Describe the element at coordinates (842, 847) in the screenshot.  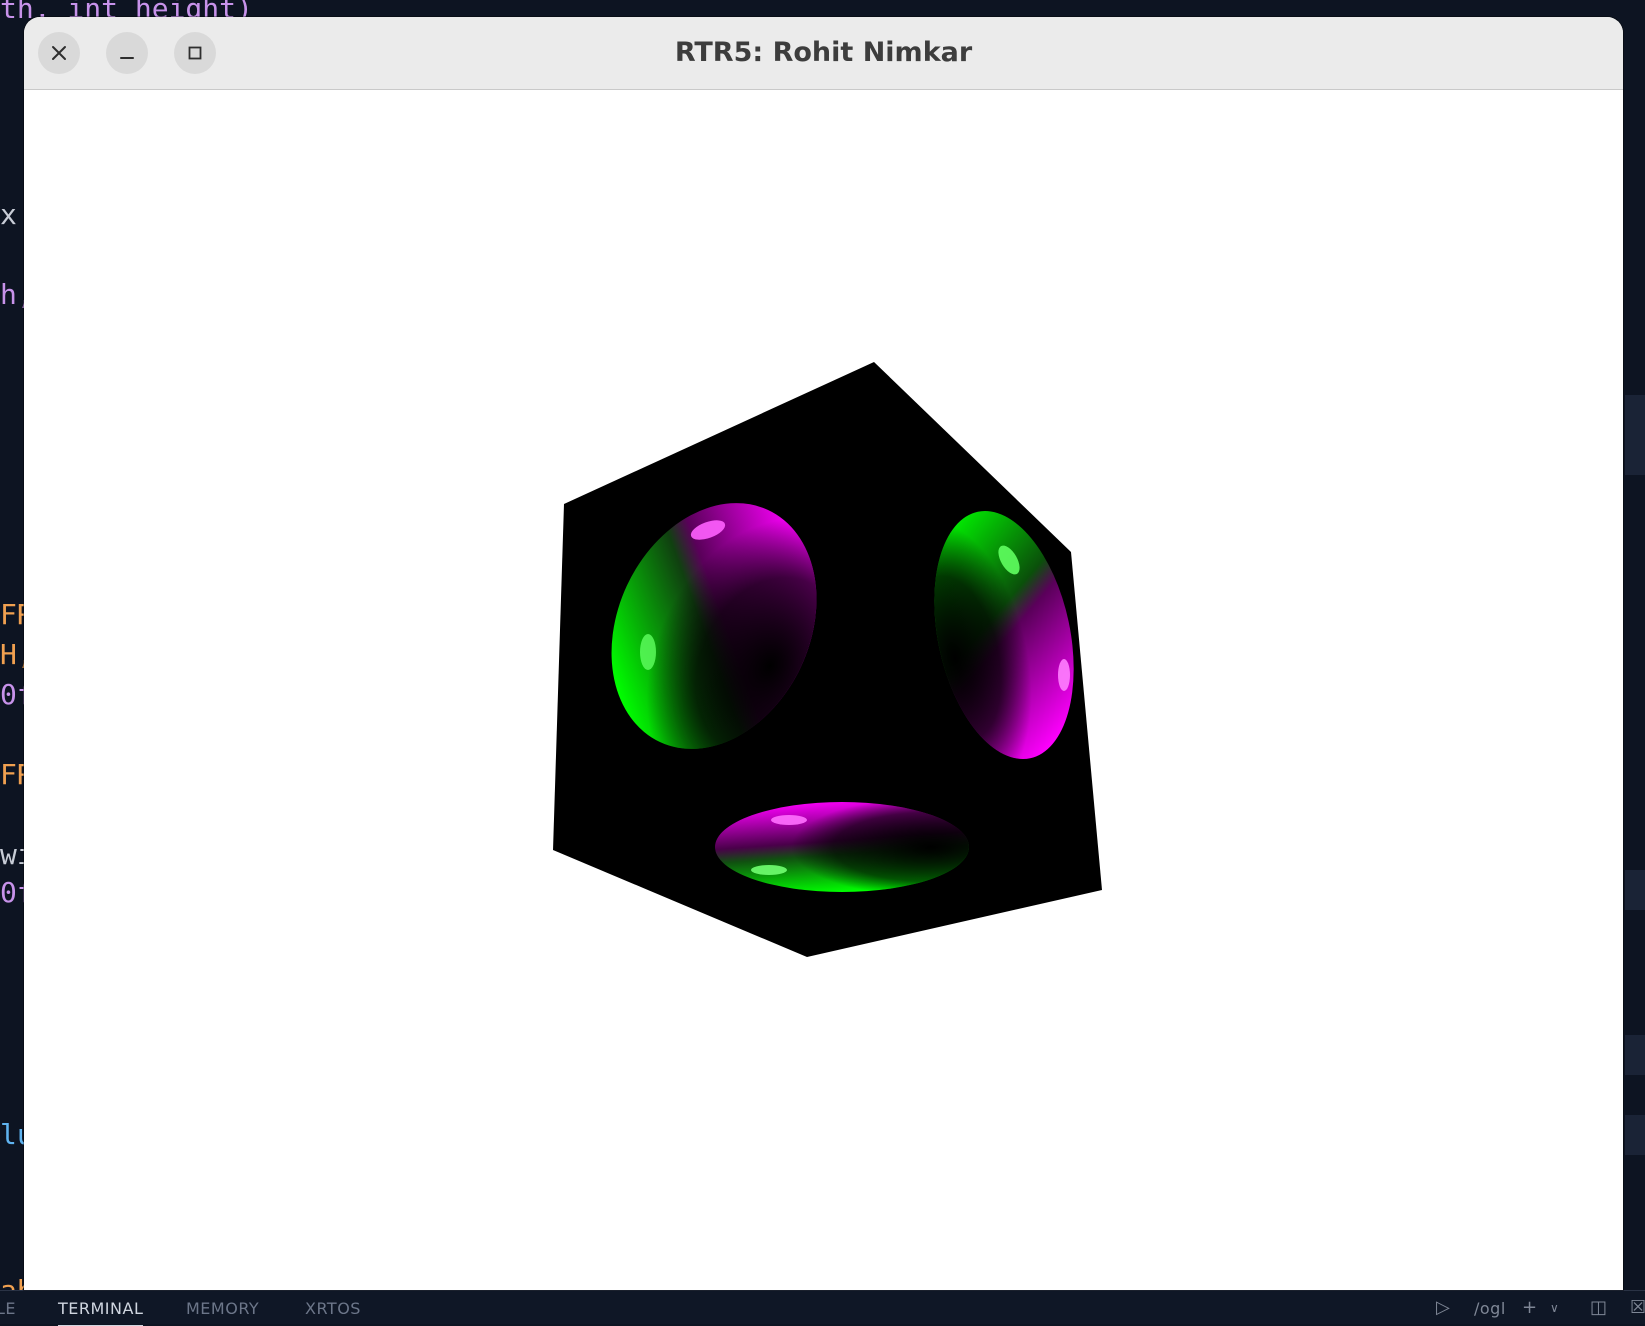
I see `sphere-bottom` at that location.